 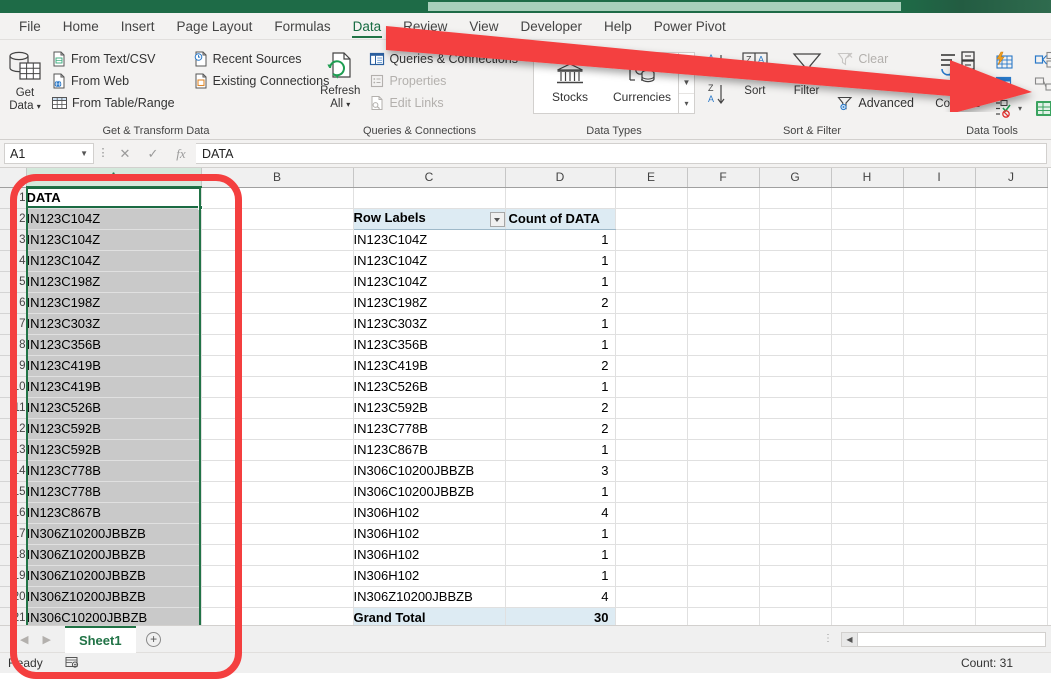 I want to click on pivot-row-count-15: 1, so click(x=560, y=555).